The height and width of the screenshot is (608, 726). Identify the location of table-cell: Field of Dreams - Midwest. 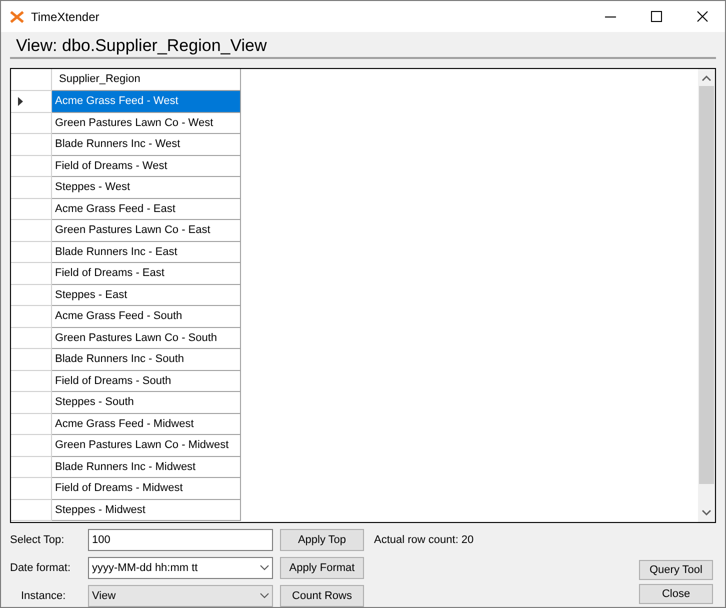
(146, 489).